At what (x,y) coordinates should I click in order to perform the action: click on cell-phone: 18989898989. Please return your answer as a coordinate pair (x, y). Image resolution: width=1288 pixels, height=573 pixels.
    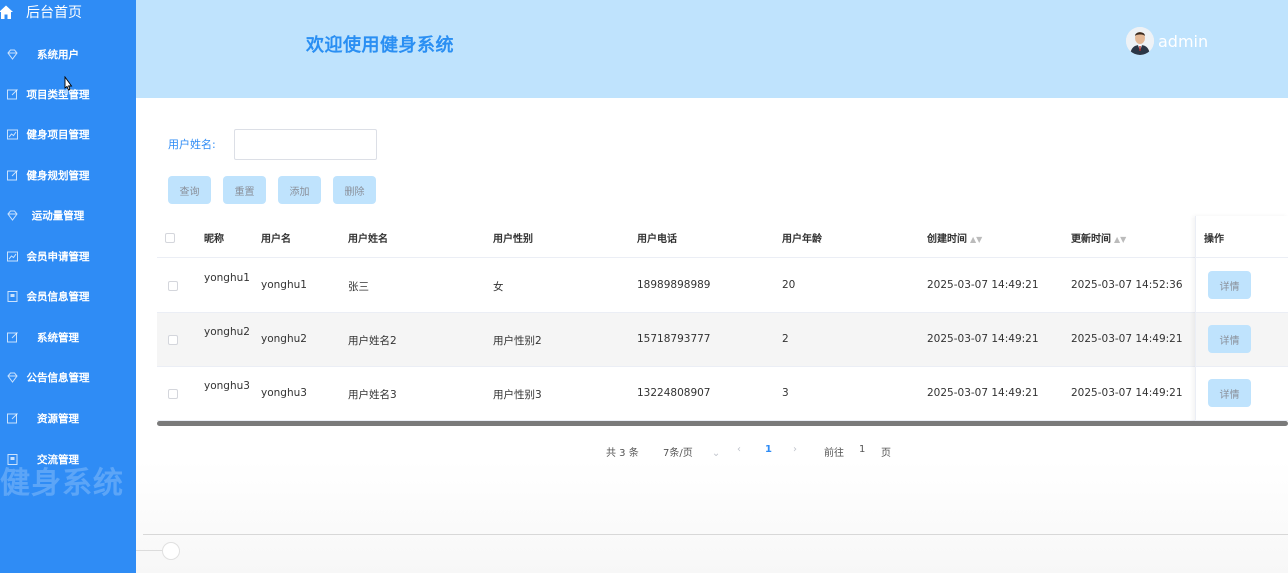
    Looking at the image, I should click on (674, 285).